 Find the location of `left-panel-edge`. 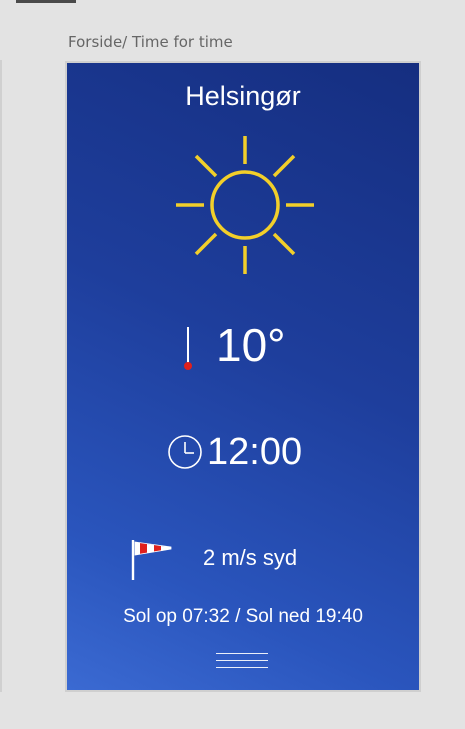

left-panel-edge is located at coordinates (1, 376).